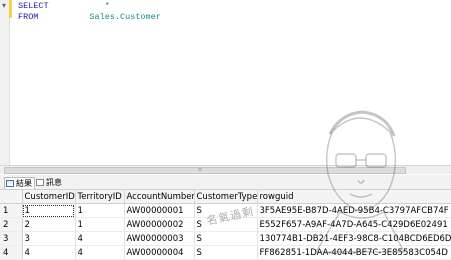  Describe the element at coordinates (11, 238) in the screenshot. I see `row-number: 3` at that location.